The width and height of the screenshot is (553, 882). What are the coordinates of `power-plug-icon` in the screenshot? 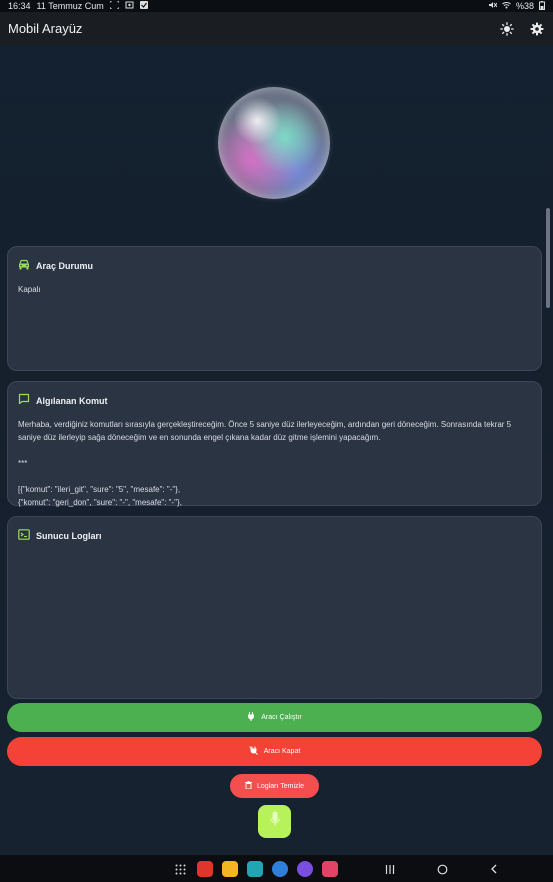 It's located at (251, 717).